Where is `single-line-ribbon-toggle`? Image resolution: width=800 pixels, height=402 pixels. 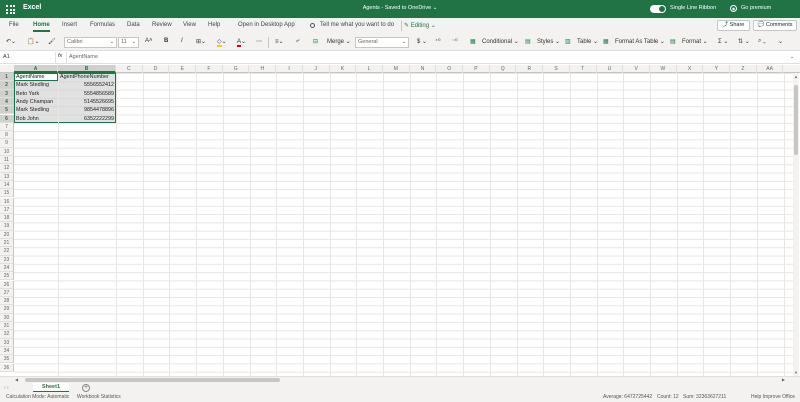
single-line-ribbon-toggle is located at coordinates (658, 9).